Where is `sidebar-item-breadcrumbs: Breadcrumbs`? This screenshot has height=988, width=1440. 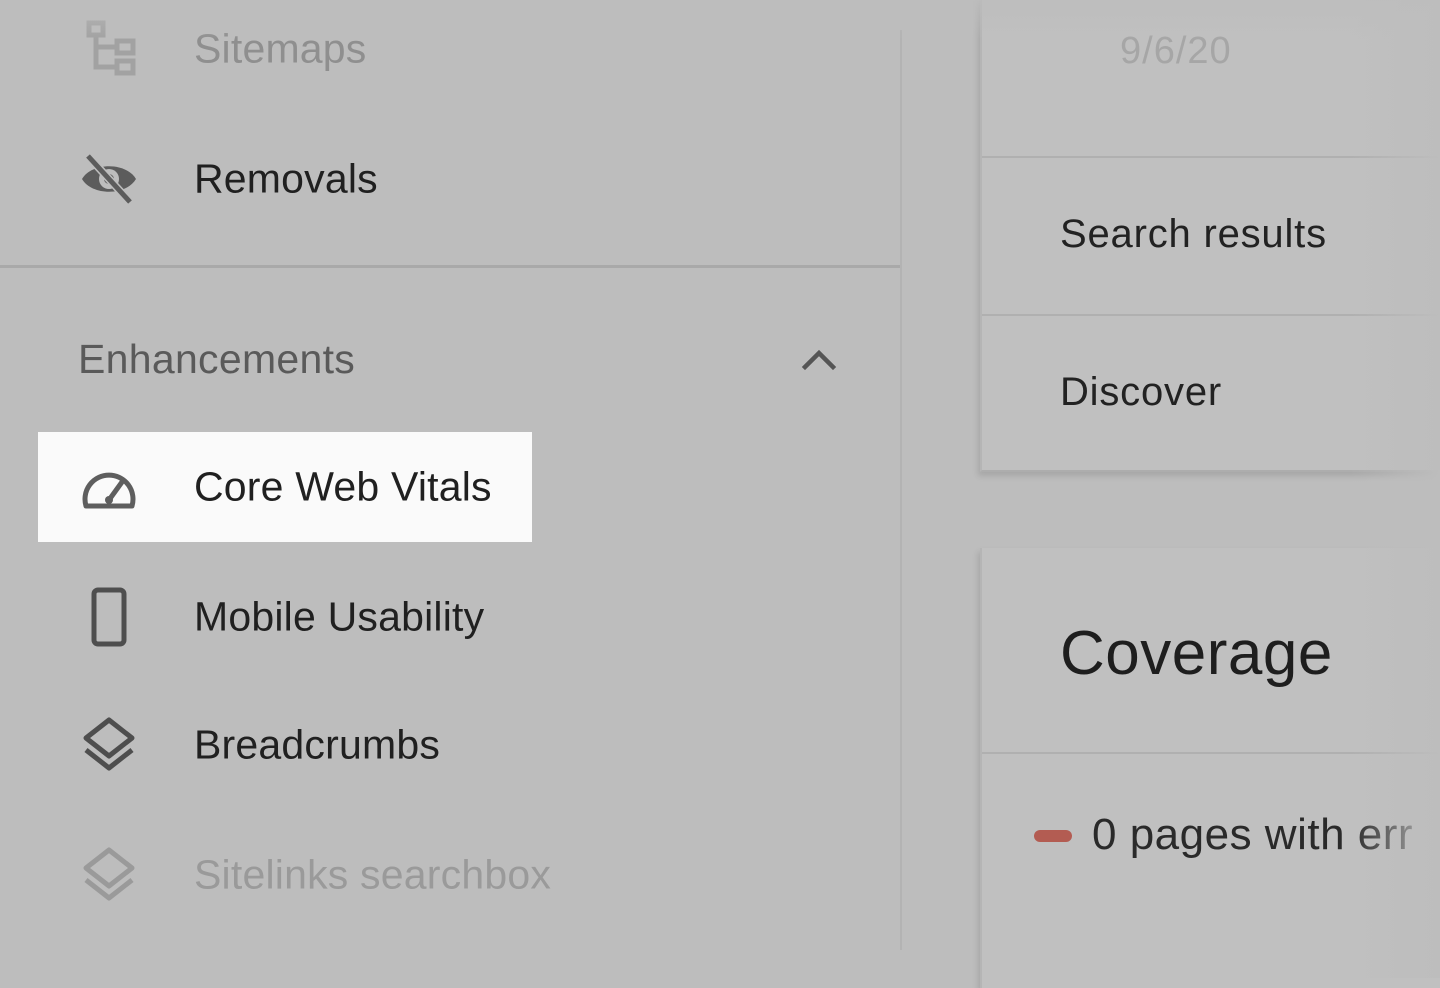
sidebar-item-breadcrumbs: Breadcrumbs is located at coordinates (450, 745).